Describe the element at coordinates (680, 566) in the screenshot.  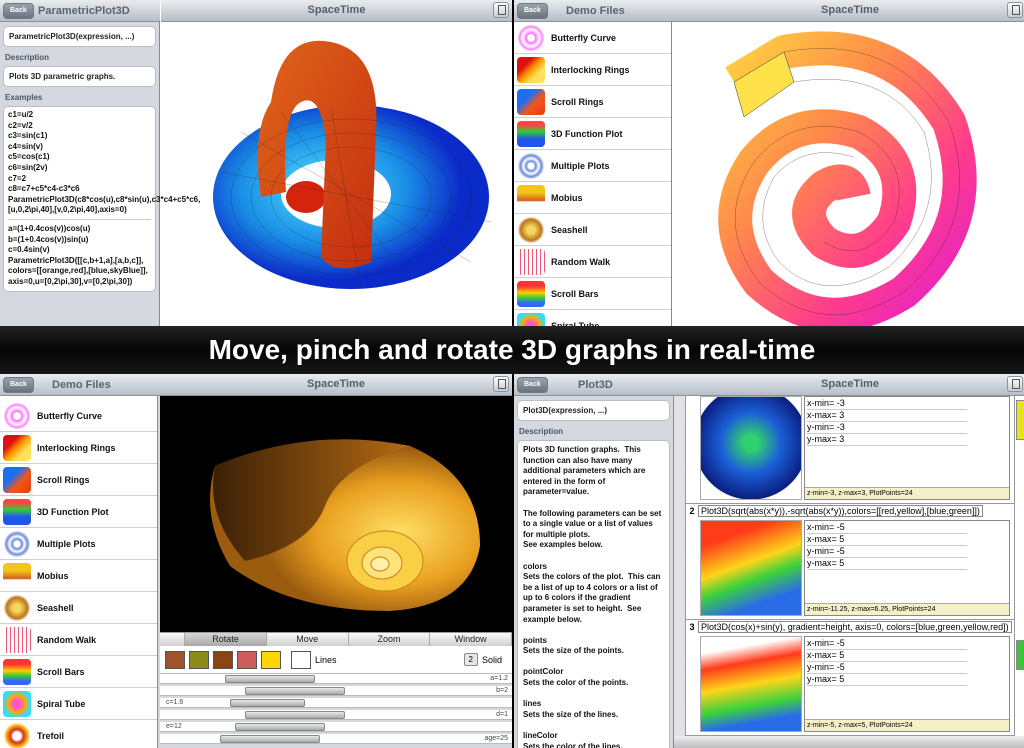
I see `scroll-gutter` at that location.